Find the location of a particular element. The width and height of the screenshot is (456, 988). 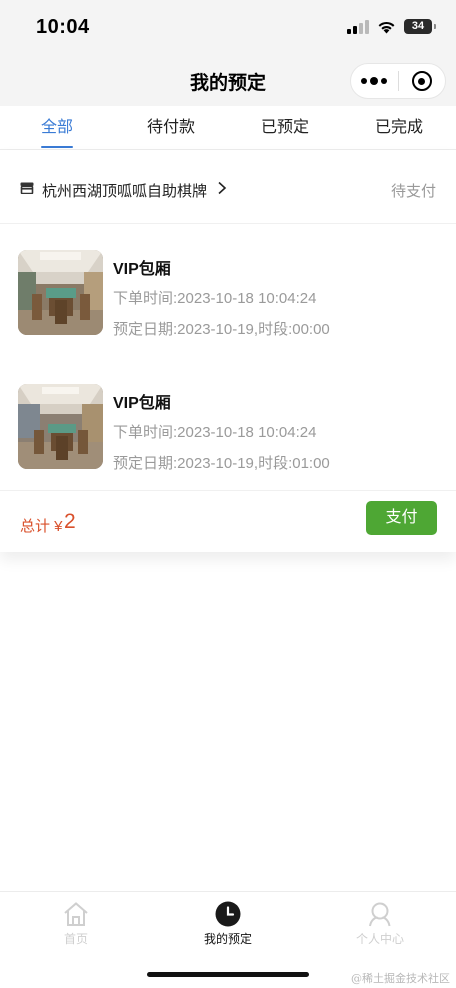

booking-date: 预定日期:2023-10-19,时段:00:00 is located at coordinates (221, 329).